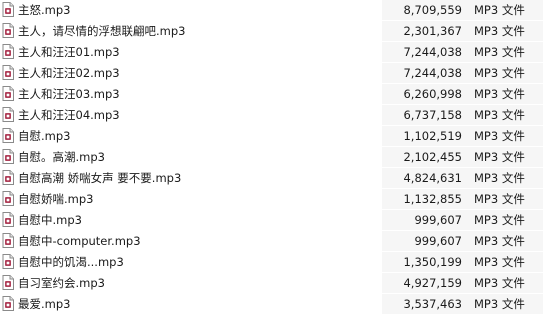  What do you see at coordinates (191, 31) in the screenshot?
I see `name-cell: 主人，请尽情的浮想联翩吧.mp3` at bounding box center [191, 31].